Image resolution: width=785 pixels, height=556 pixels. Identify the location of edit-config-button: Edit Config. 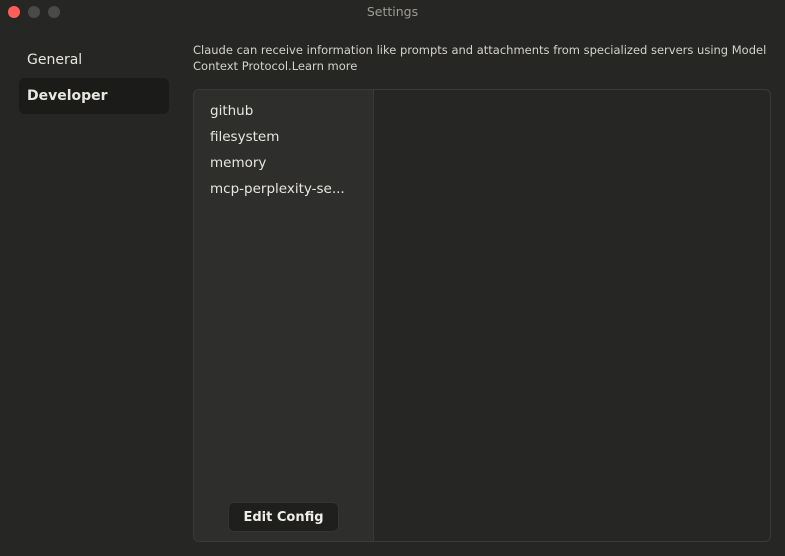
(283, 517).